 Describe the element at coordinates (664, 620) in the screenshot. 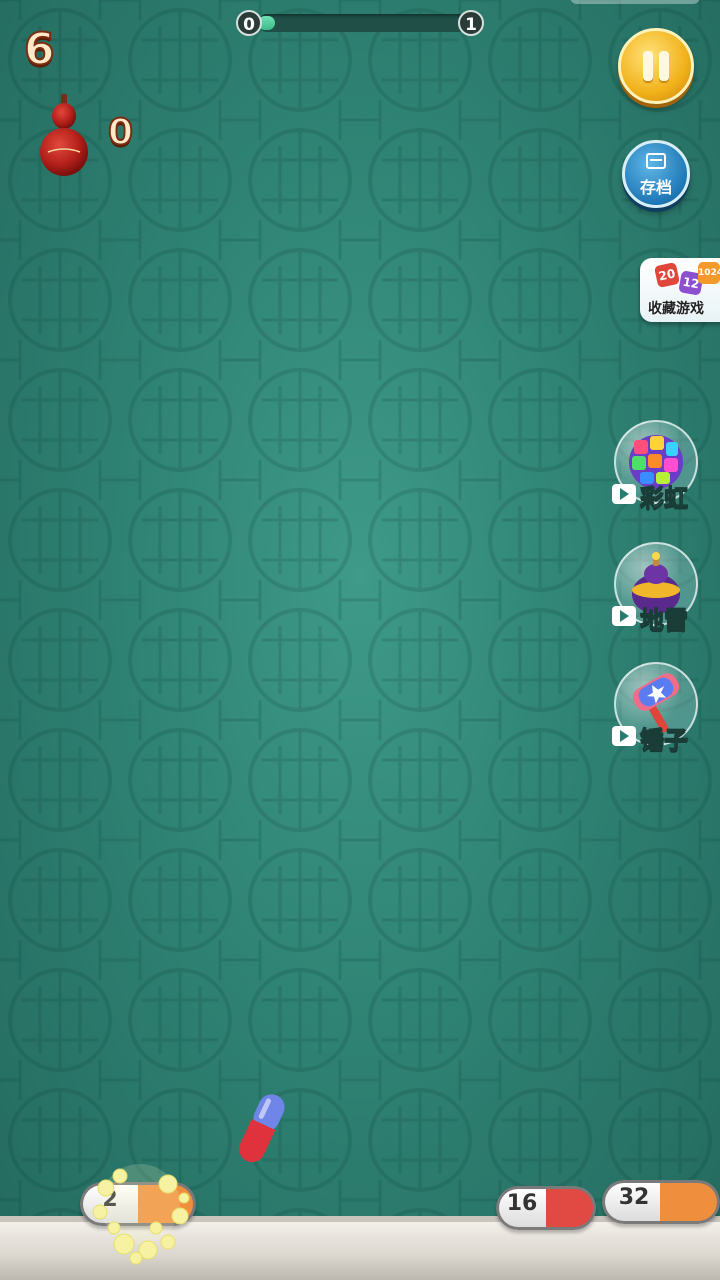

I see `powerup-label: 地雷` at that location.